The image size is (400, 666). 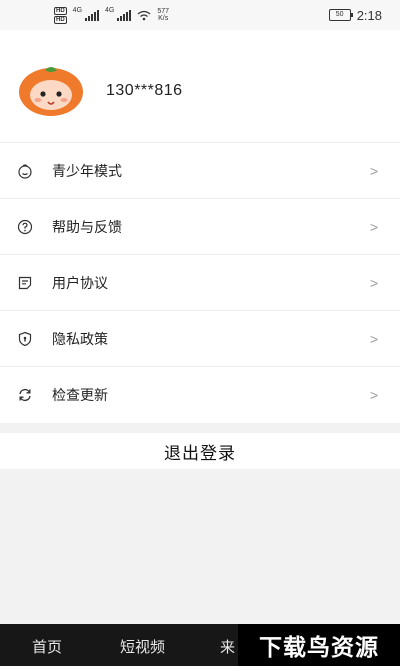 What do you see at coordinates (163, 18) in the screenshot?
I see `speed-unit: K/s` at bounding box center [163, 18].